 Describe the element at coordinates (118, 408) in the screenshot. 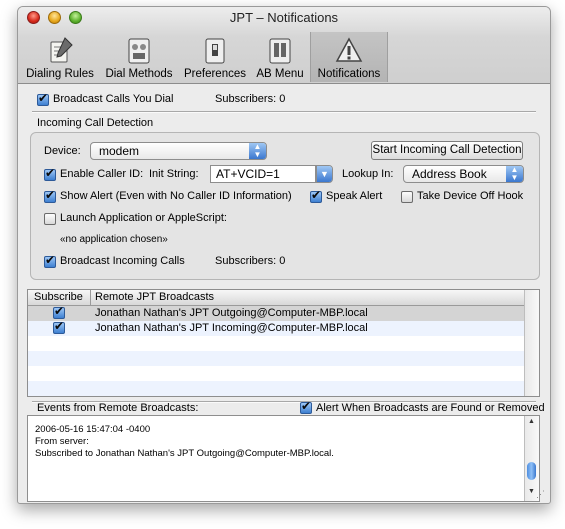

I see `events-label: Events from Remote Broadcasts:` at that location.